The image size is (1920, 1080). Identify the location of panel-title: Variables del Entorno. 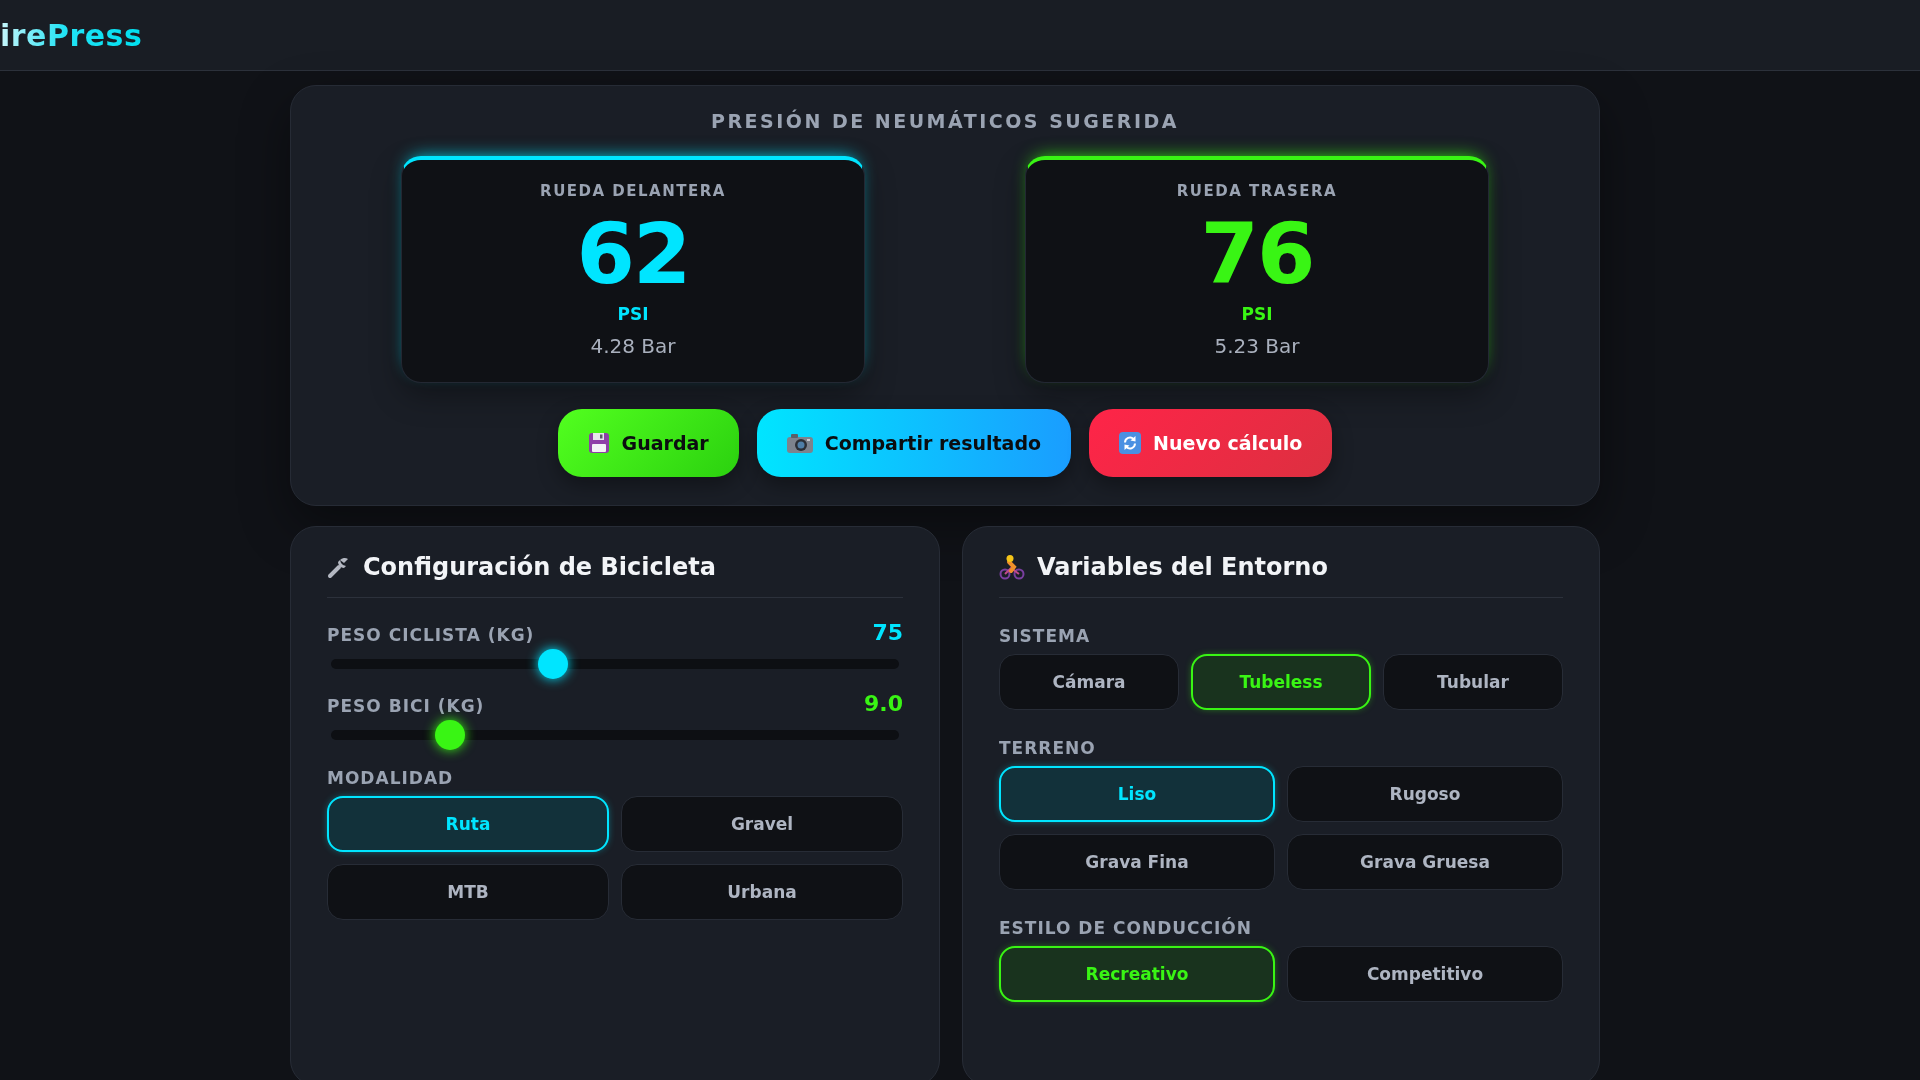
(1182, 567).